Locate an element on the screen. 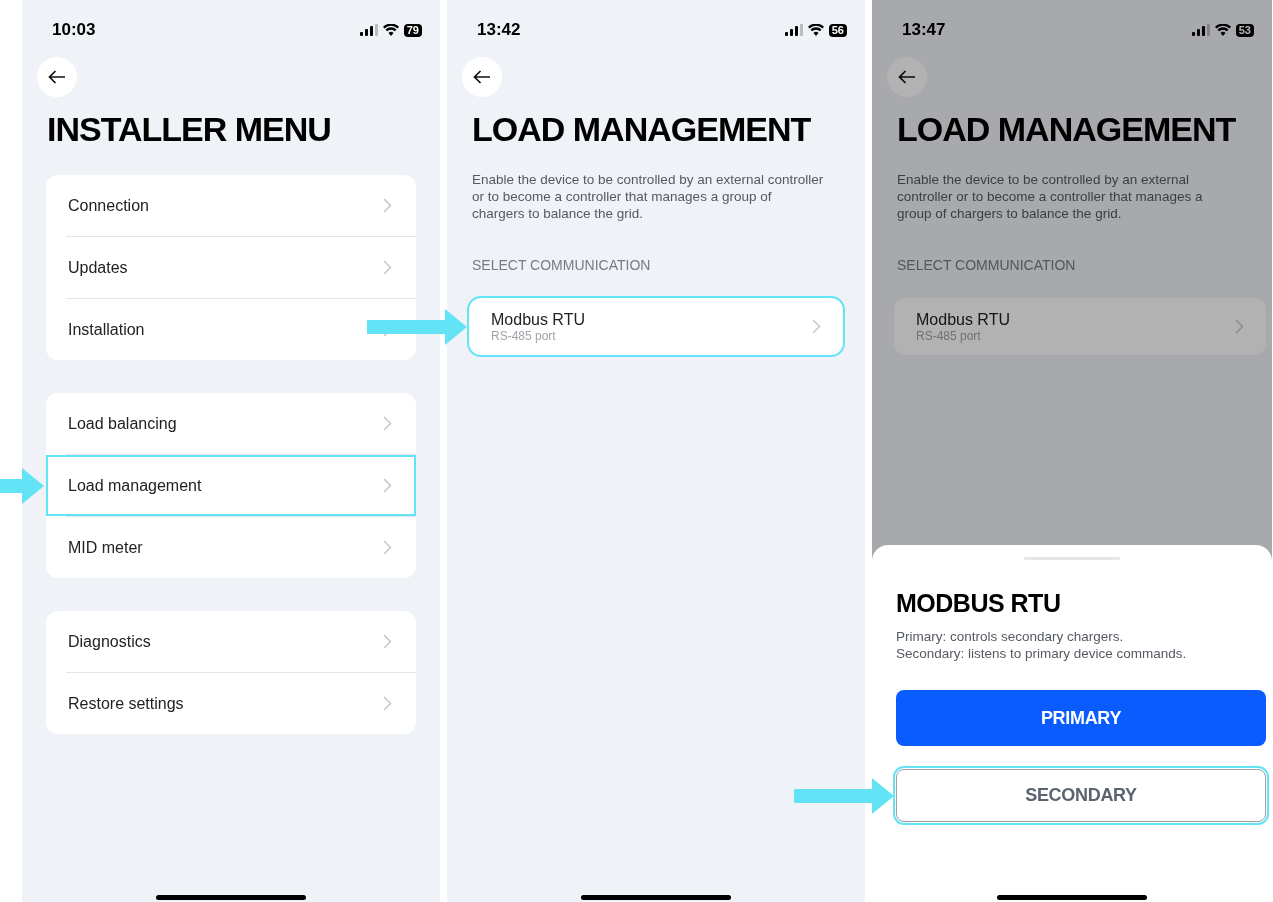 The width and height of the screenshot is (1273, 902). menu-item: MID meter is located at coordinates (231, 547).